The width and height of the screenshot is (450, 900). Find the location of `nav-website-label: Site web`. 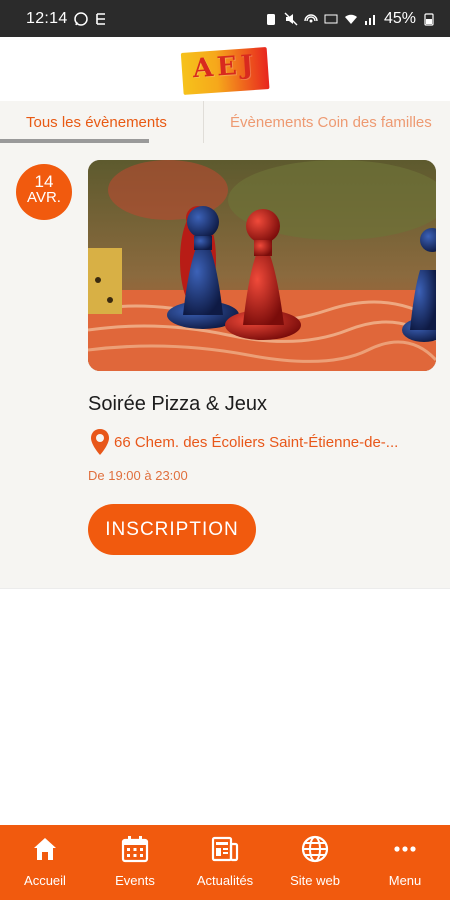

nav-website-label: Site web is located at coordinates (315, 880).